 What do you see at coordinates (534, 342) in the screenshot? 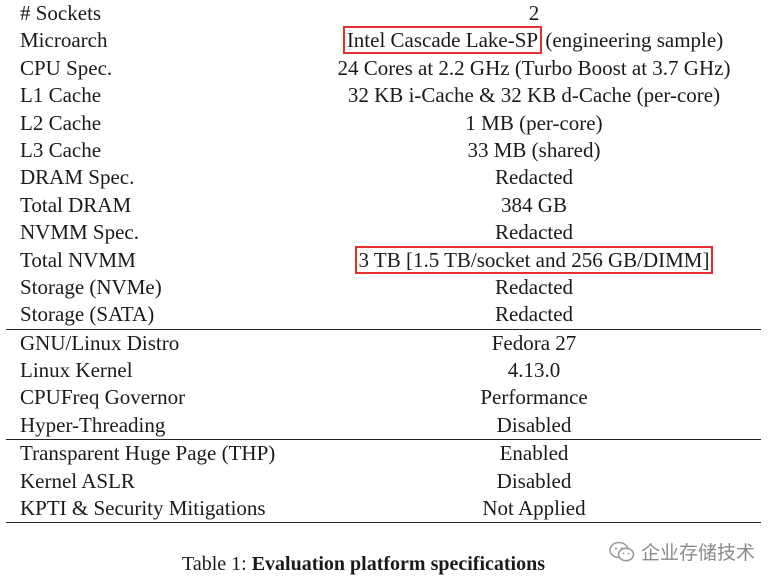
I see `row-value: Fedora 27` at bounding box center [534, 342].